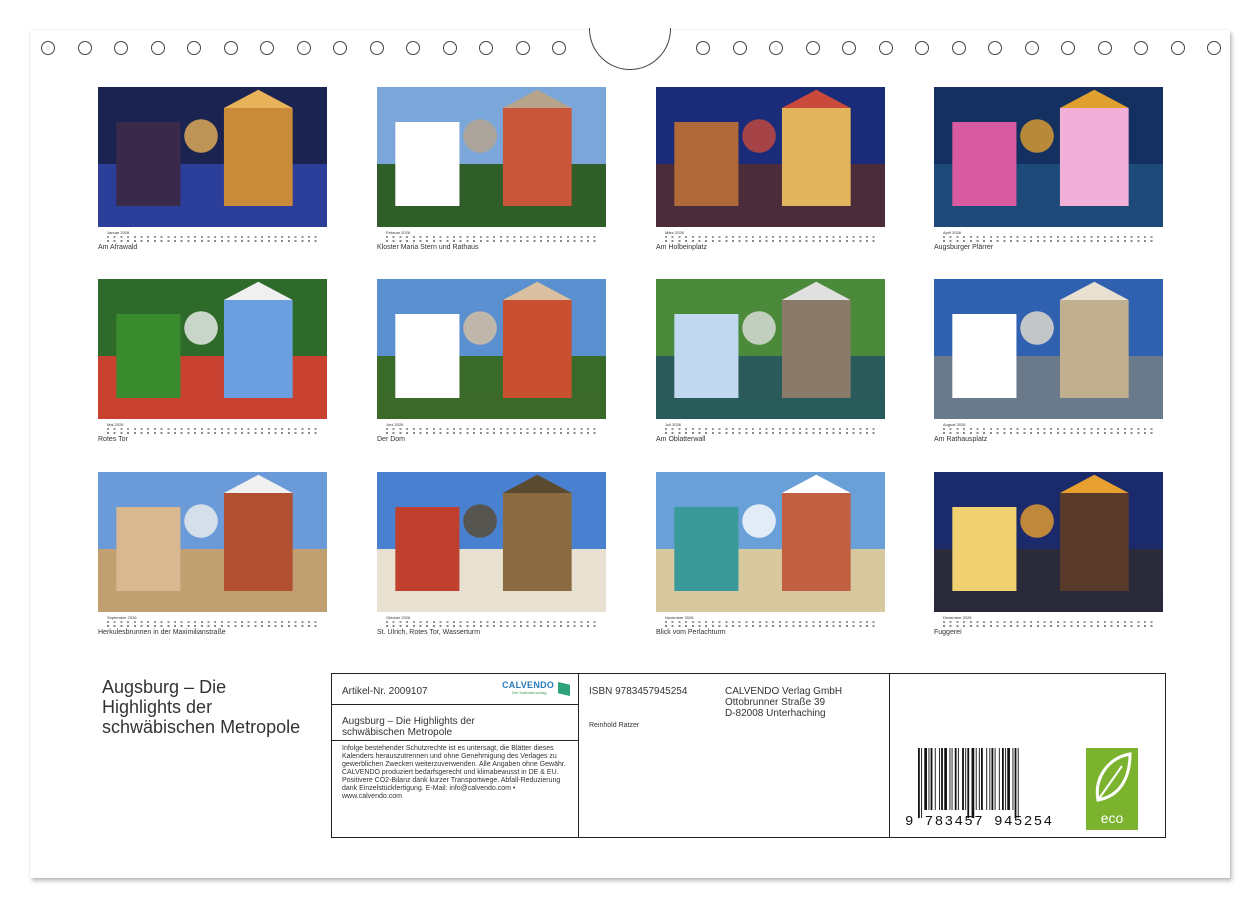 This screenshot has width=1260, height=908. What do you see at coordinates (681, 247) in the screenshot?
I see `month-caption: Am Holbeinplatz` at bounding box center [681, 247].